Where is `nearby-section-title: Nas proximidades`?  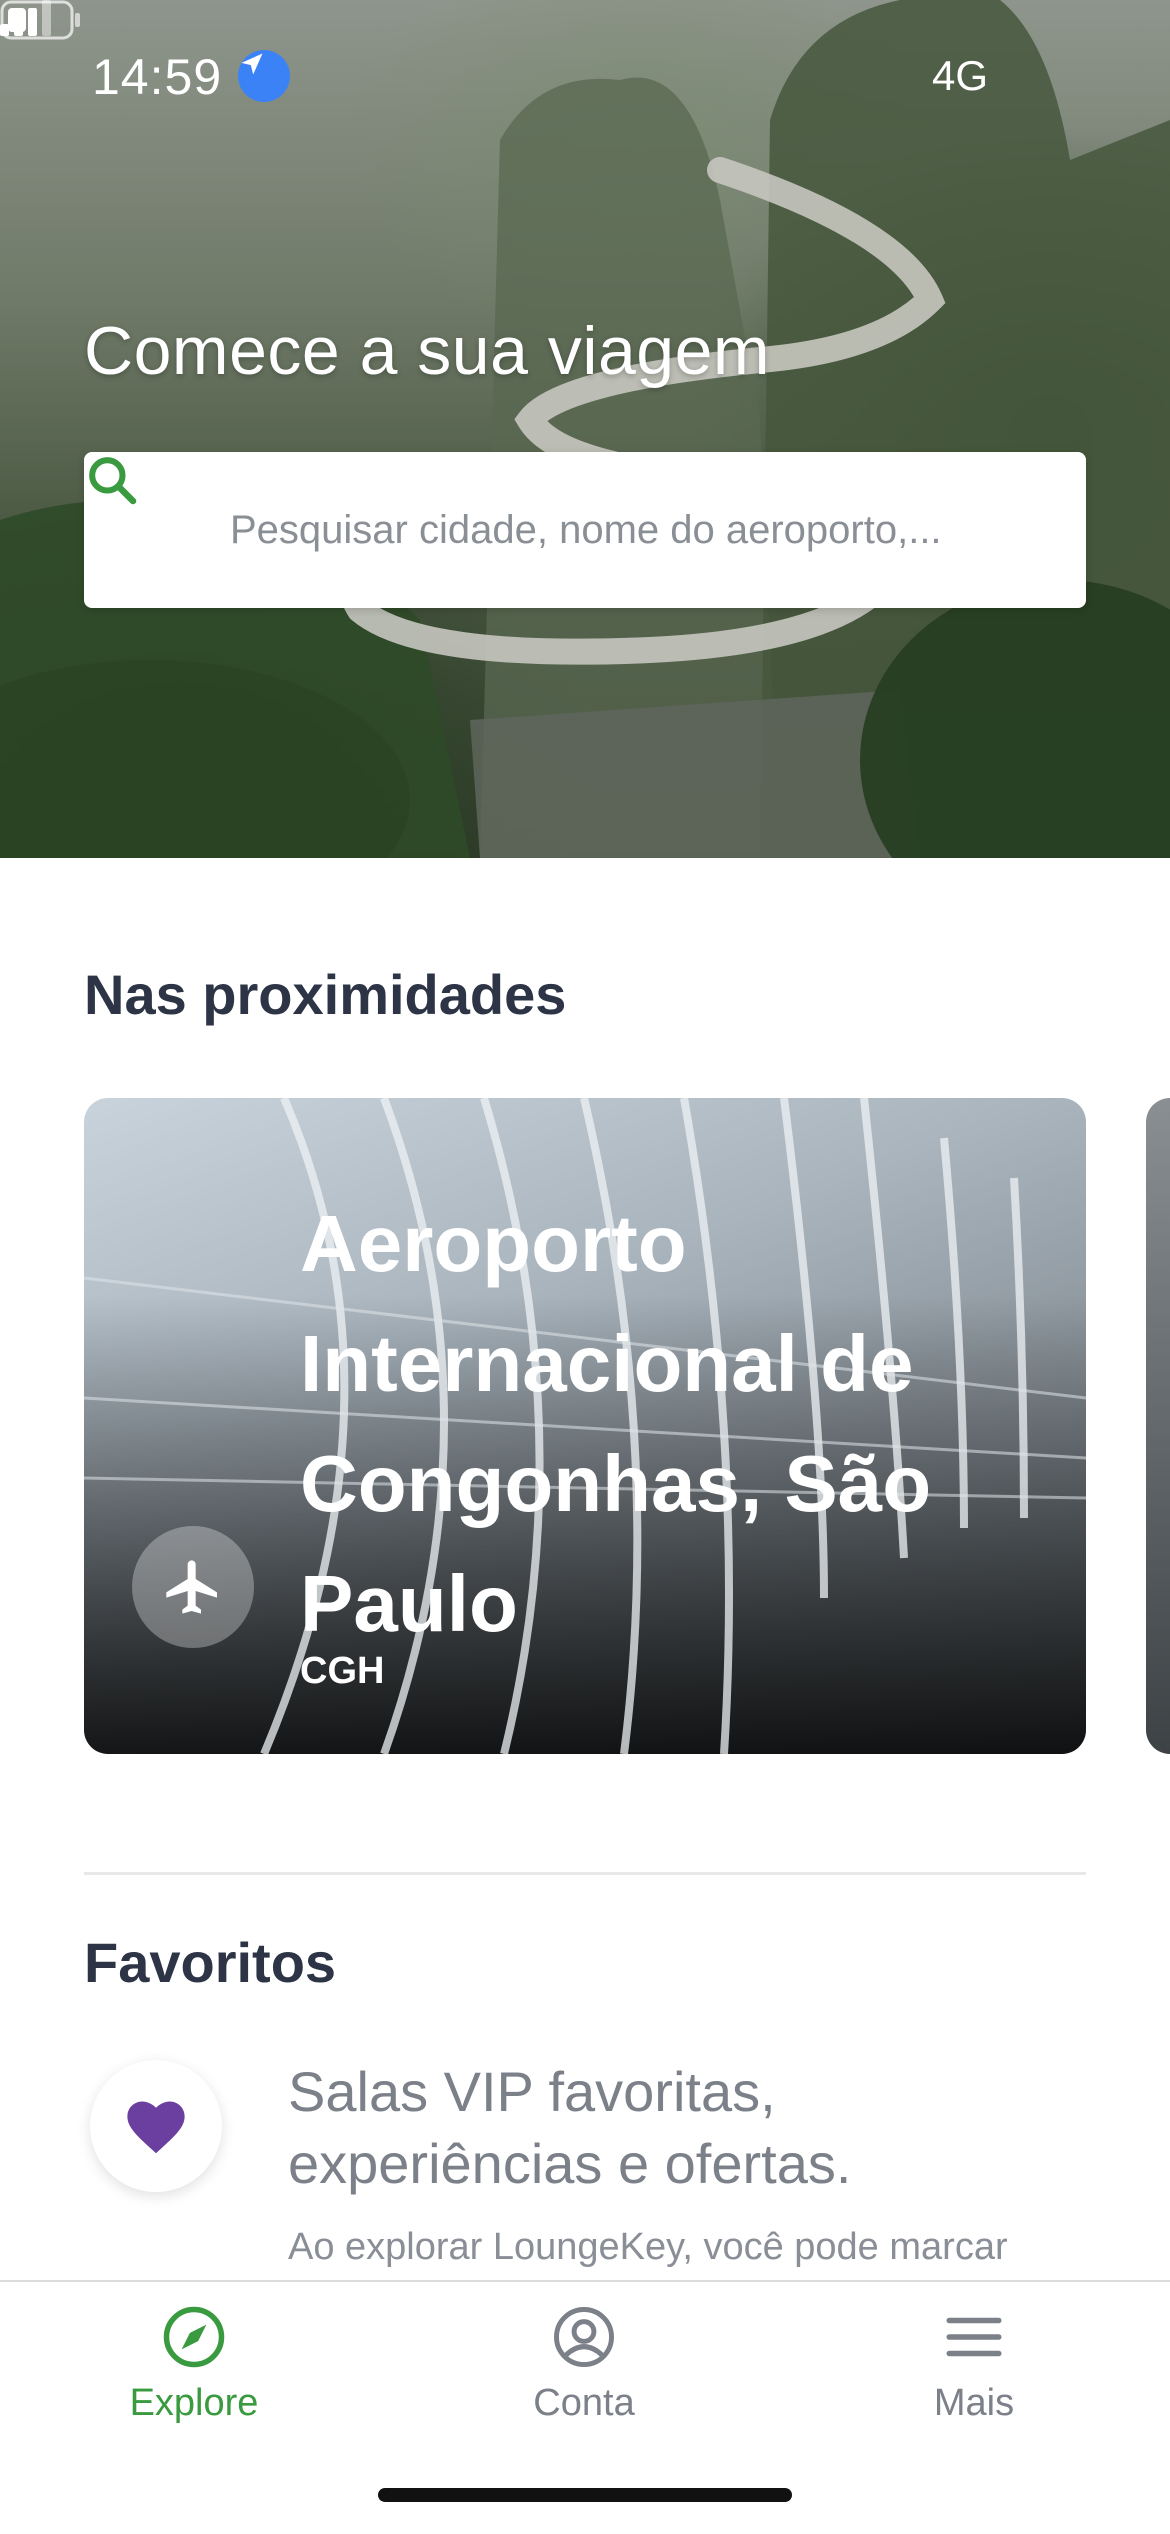 nearby-section-title: Nas proximidades is located at coordinates (325, 994).